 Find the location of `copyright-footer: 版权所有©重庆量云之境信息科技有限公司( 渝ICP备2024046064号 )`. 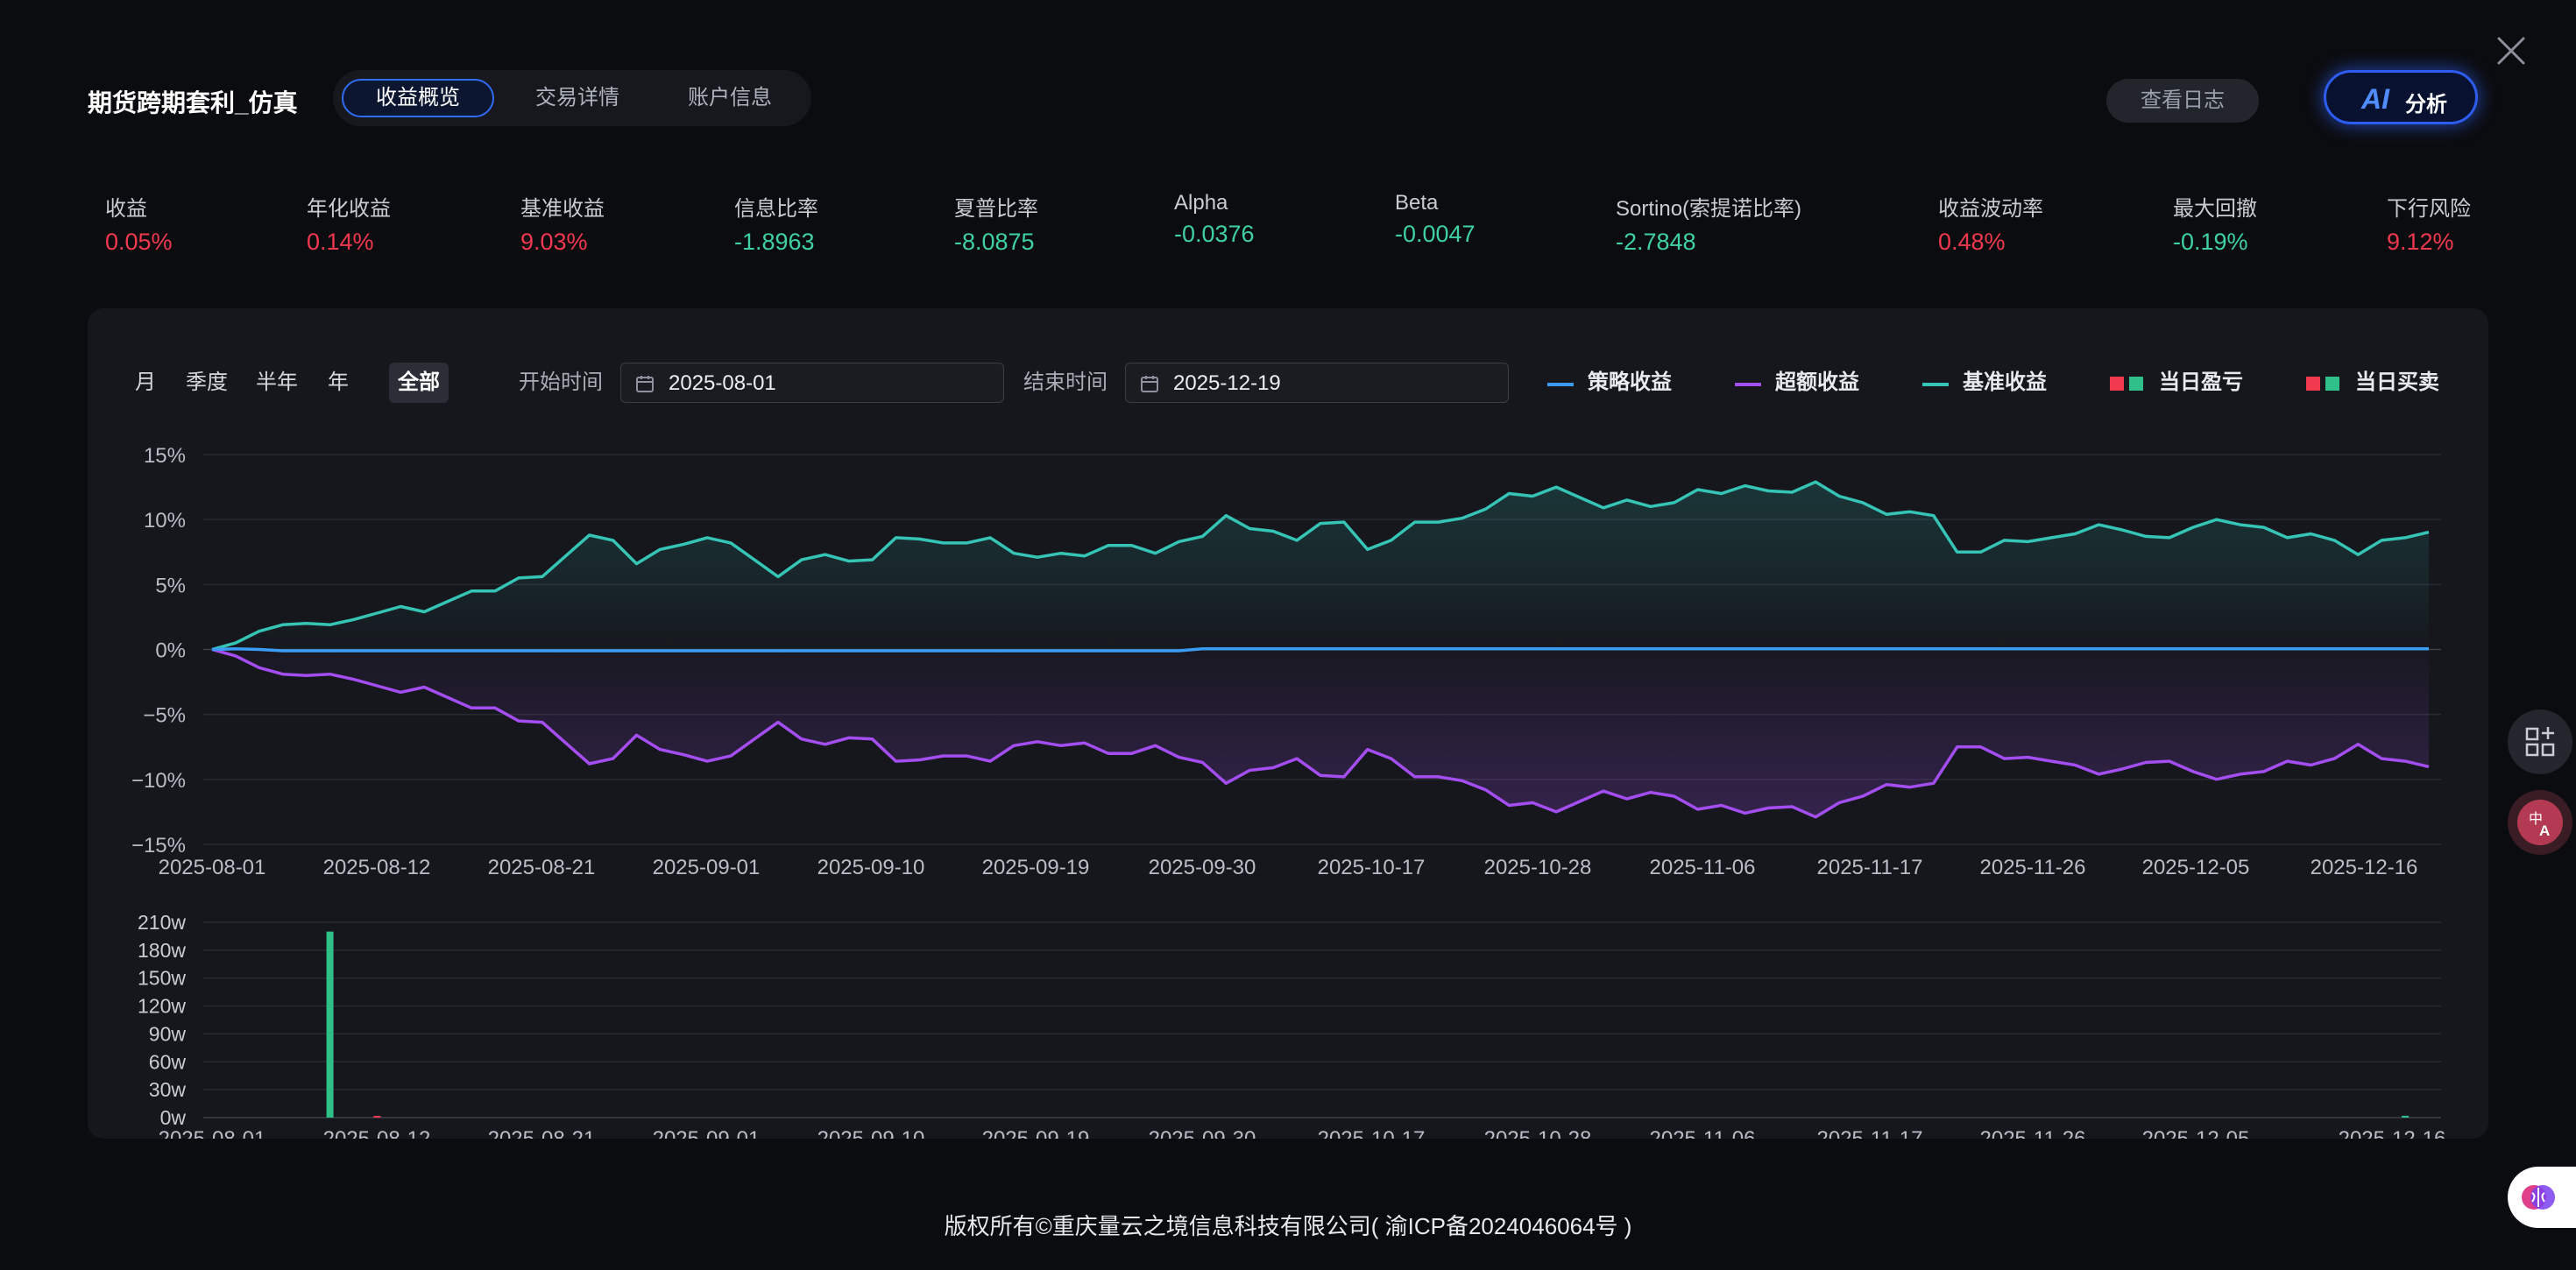

copyright-footer: 版权所有©重庆量云之境信息科技有限公司( 渝ICP备2024046064号 ) is located at coordinates (1288, 1226).